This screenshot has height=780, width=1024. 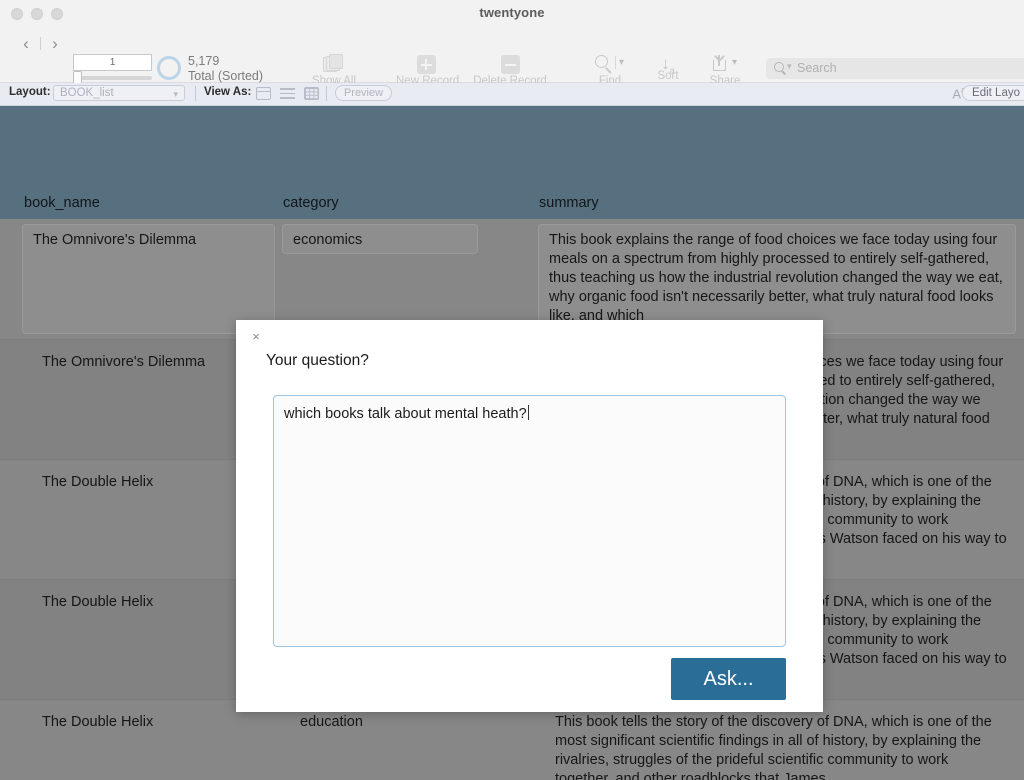 I want to click on sort-button: ↓az Sort, so click(x=668, y=78).